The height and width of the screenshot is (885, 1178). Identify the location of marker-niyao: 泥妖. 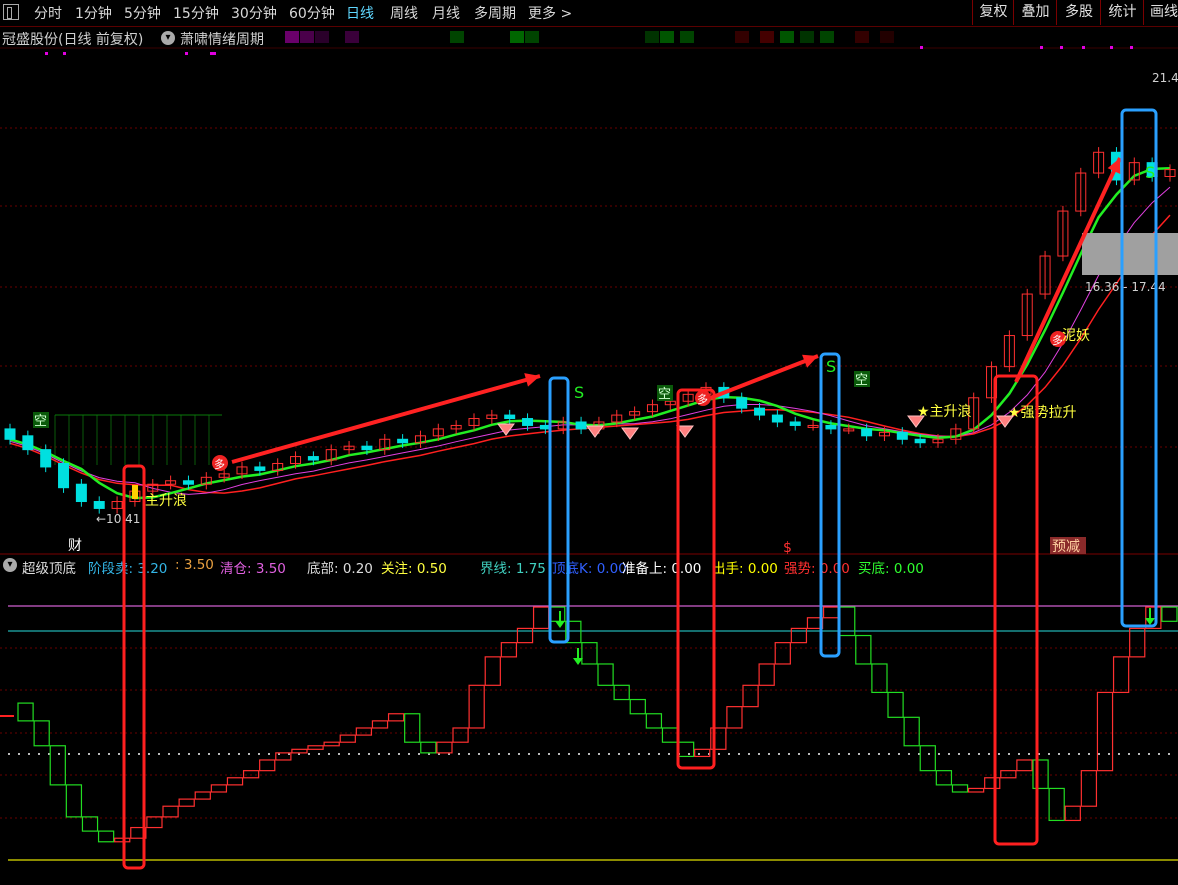
(1076, 336).